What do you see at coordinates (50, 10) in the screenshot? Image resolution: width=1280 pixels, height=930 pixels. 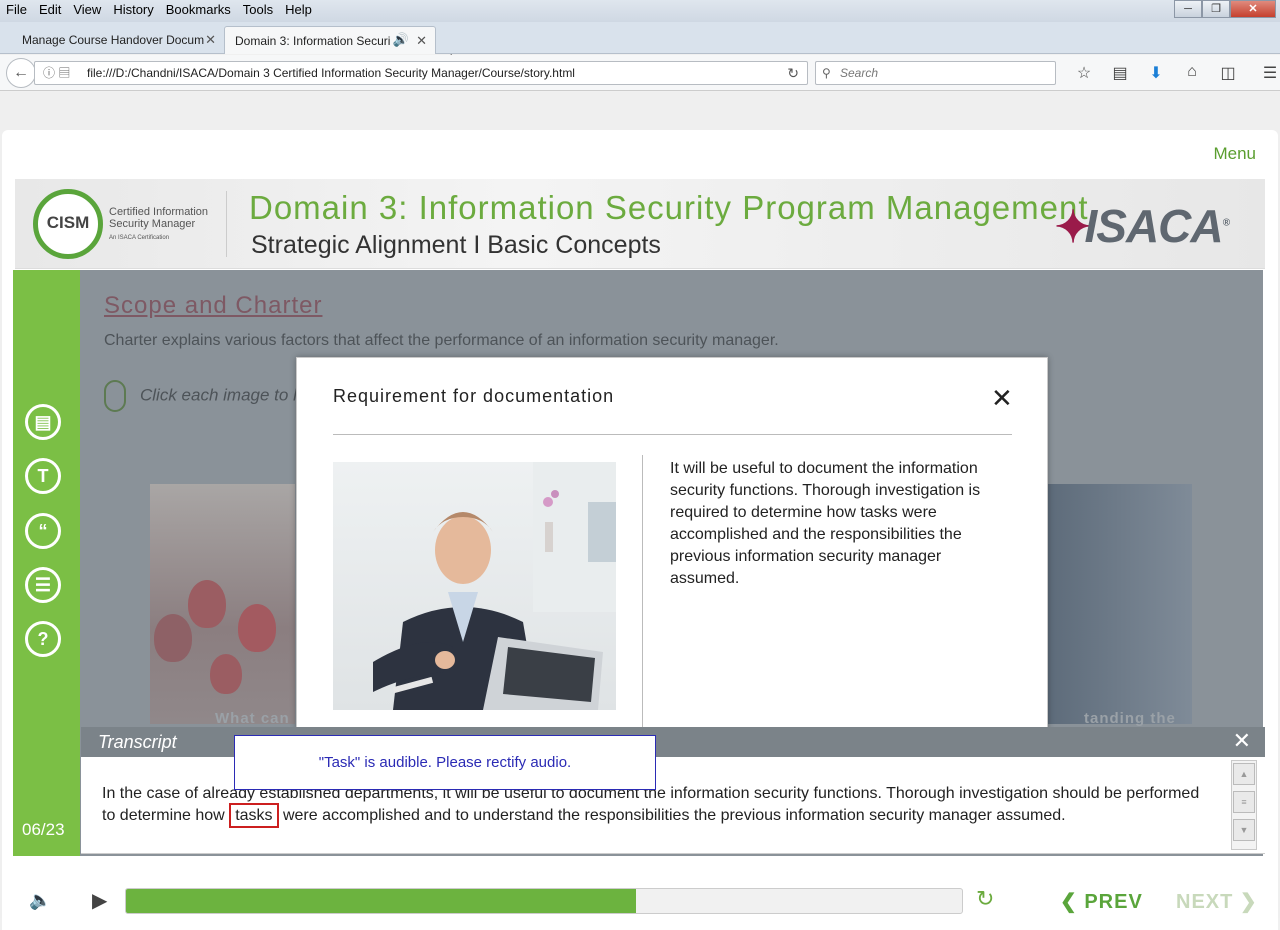 I see `menu-edit: Edit` at bounding box center [50, 10].